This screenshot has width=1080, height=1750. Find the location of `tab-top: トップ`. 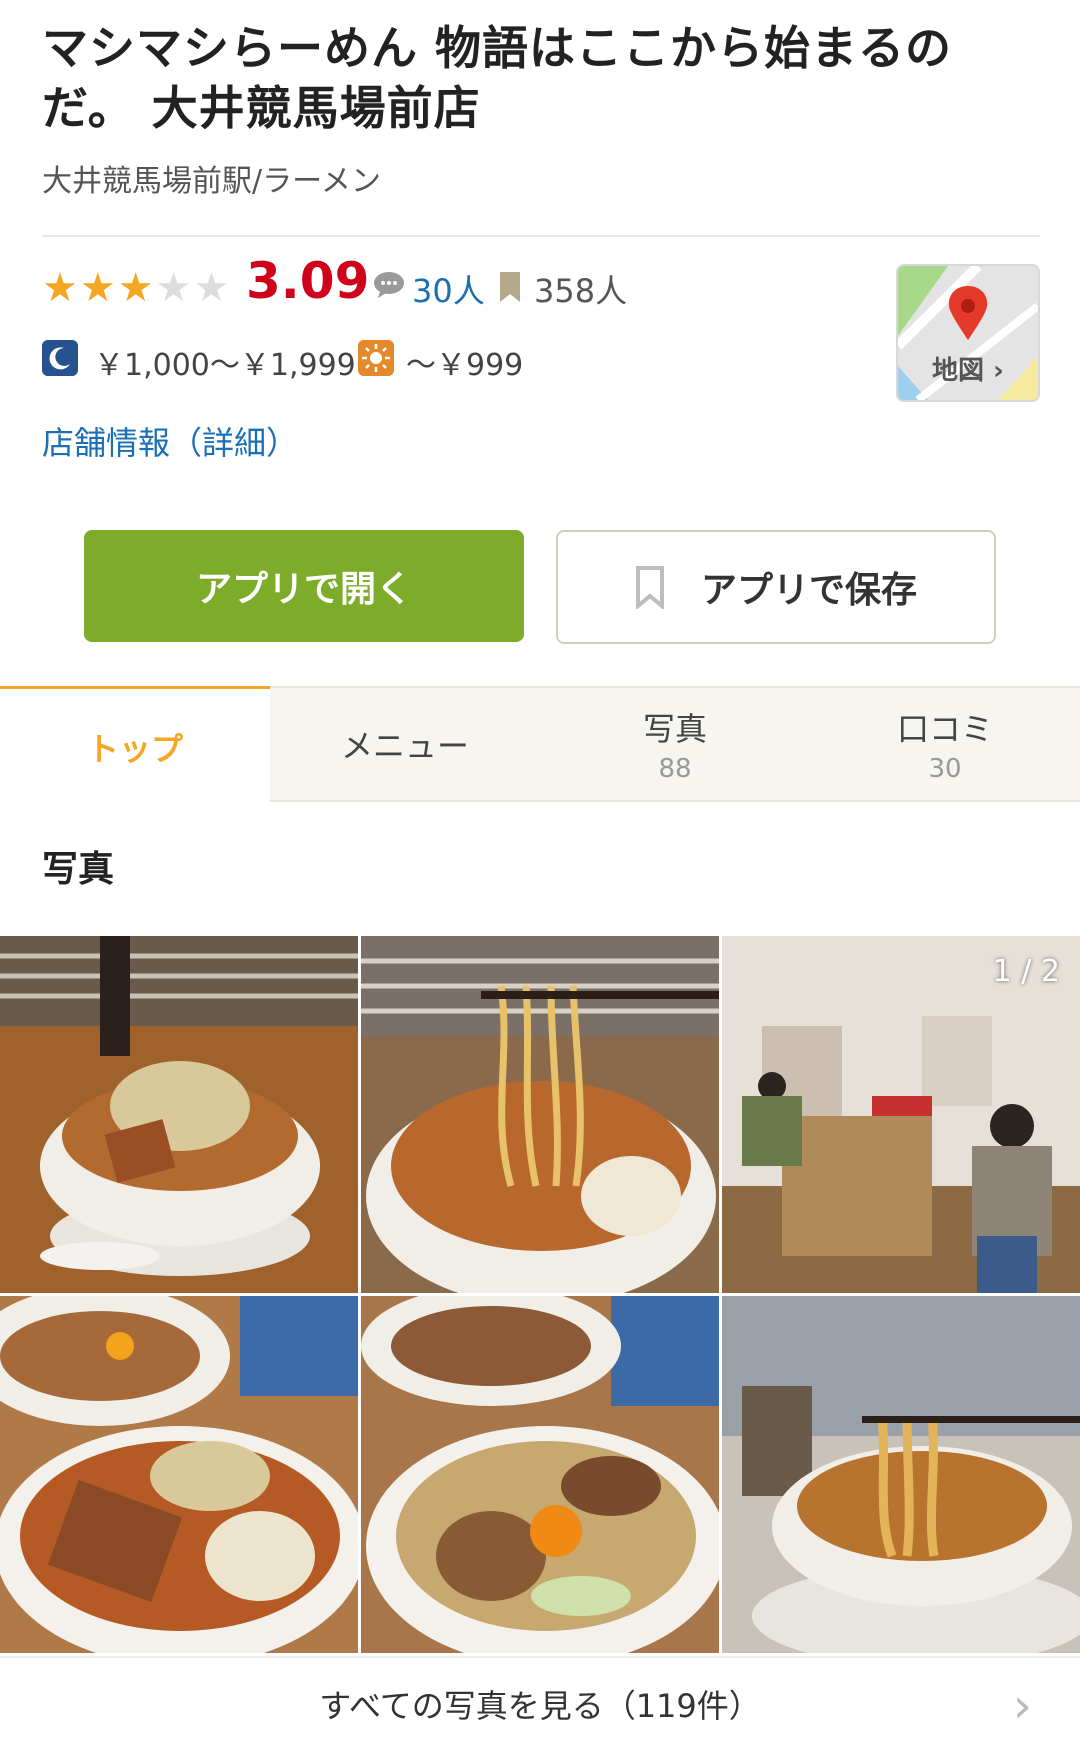

tab-top: トップ is located at coordinates (135, 745).